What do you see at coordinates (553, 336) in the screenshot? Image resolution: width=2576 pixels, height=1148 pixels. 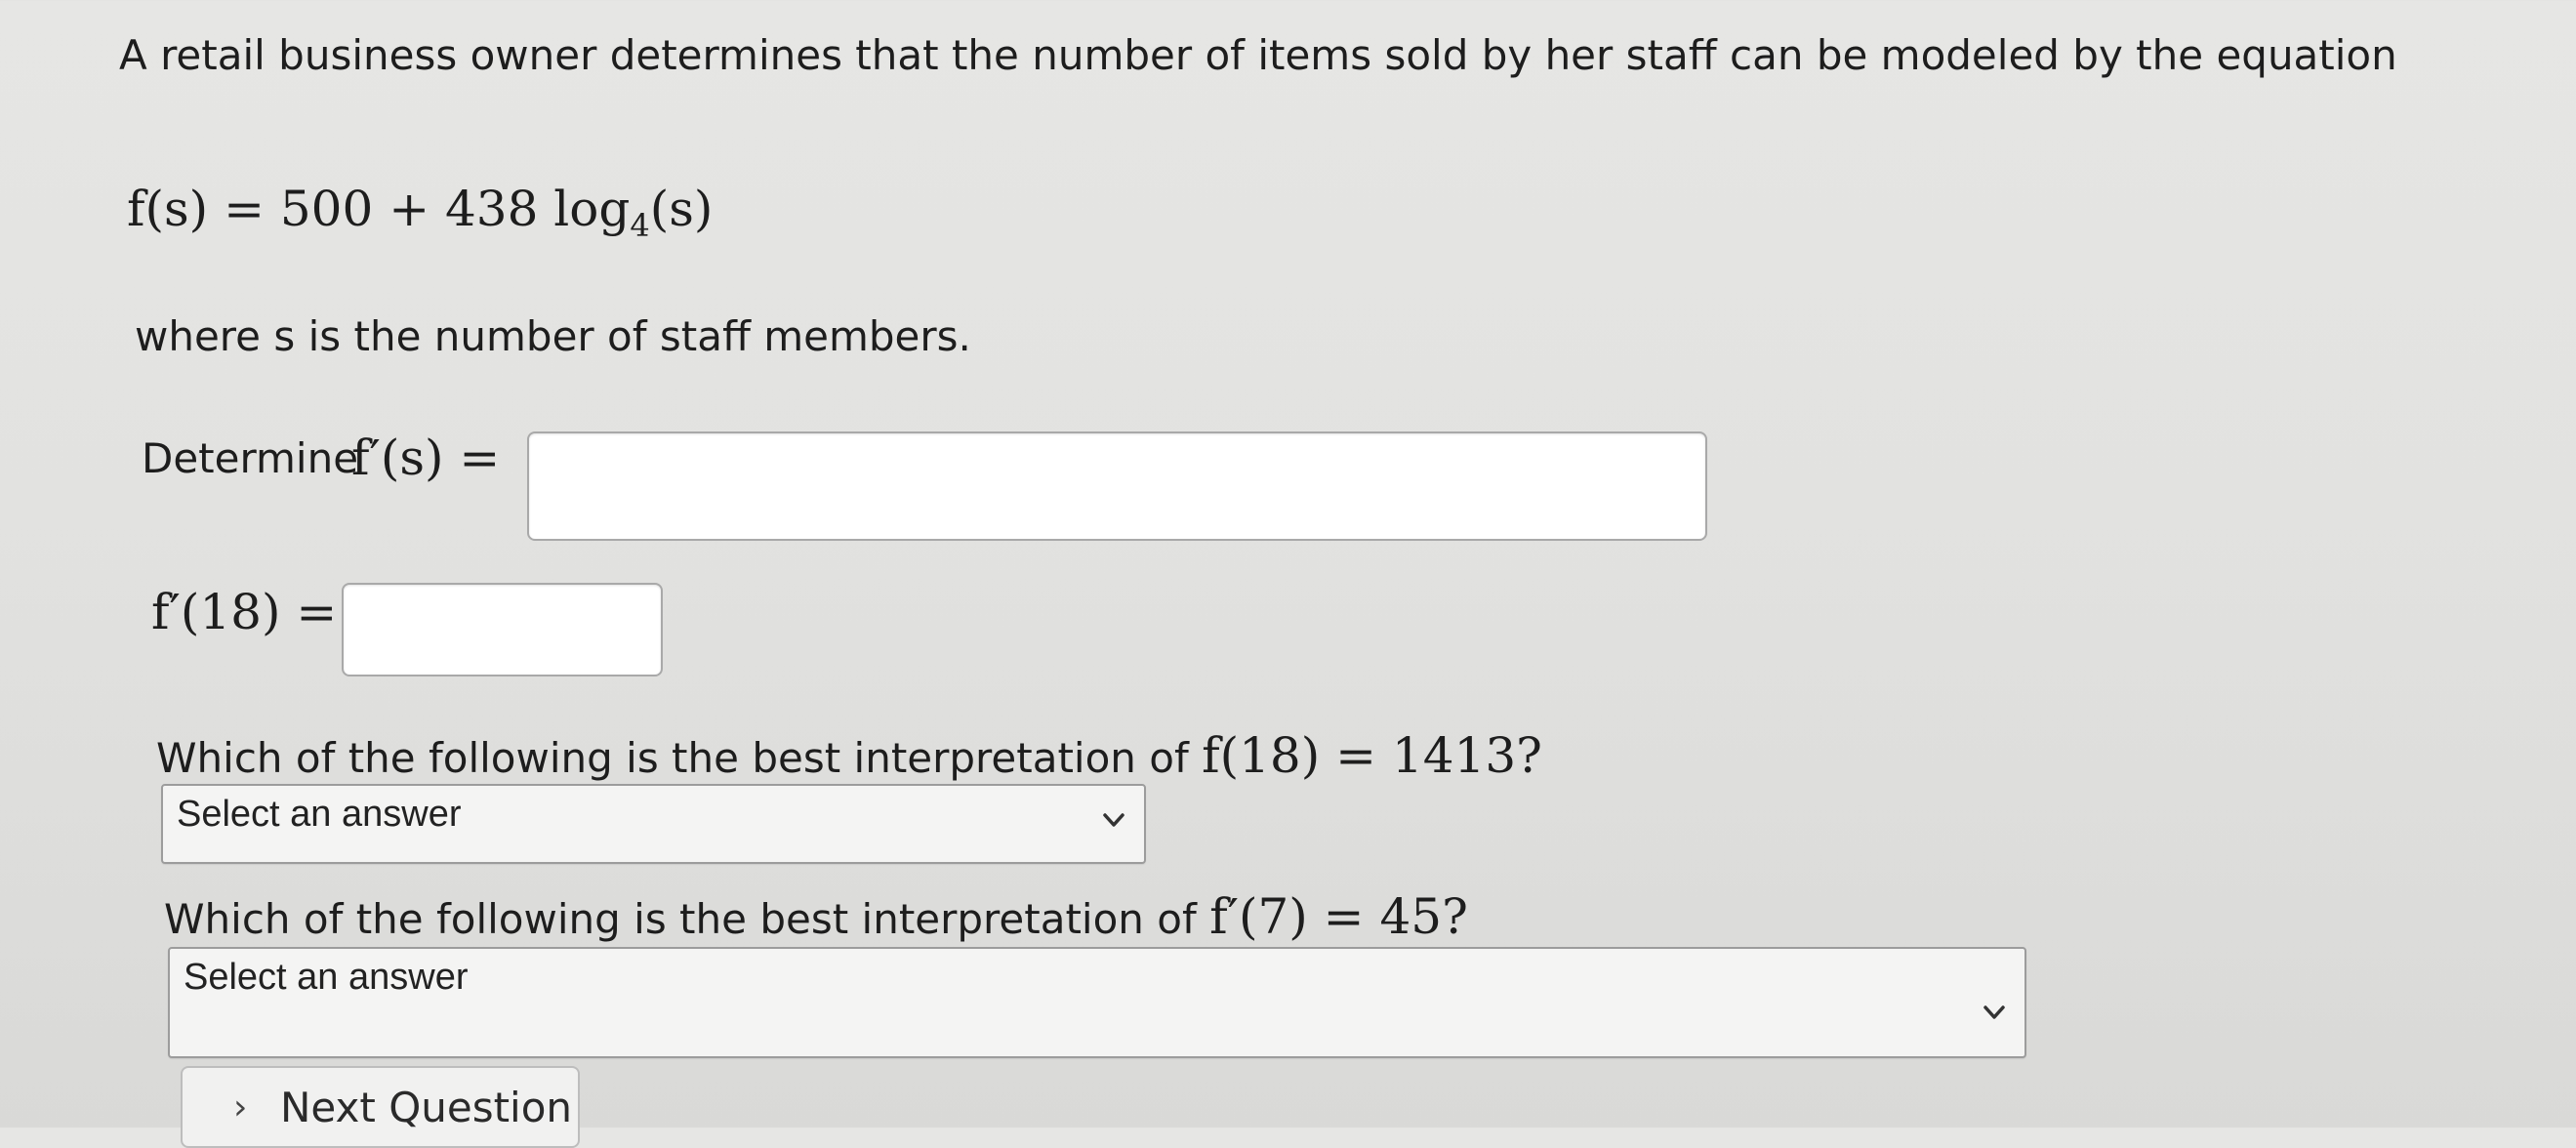 I see `variable-definition: where s is the number of staff members.` at bounding box center [553, 336].